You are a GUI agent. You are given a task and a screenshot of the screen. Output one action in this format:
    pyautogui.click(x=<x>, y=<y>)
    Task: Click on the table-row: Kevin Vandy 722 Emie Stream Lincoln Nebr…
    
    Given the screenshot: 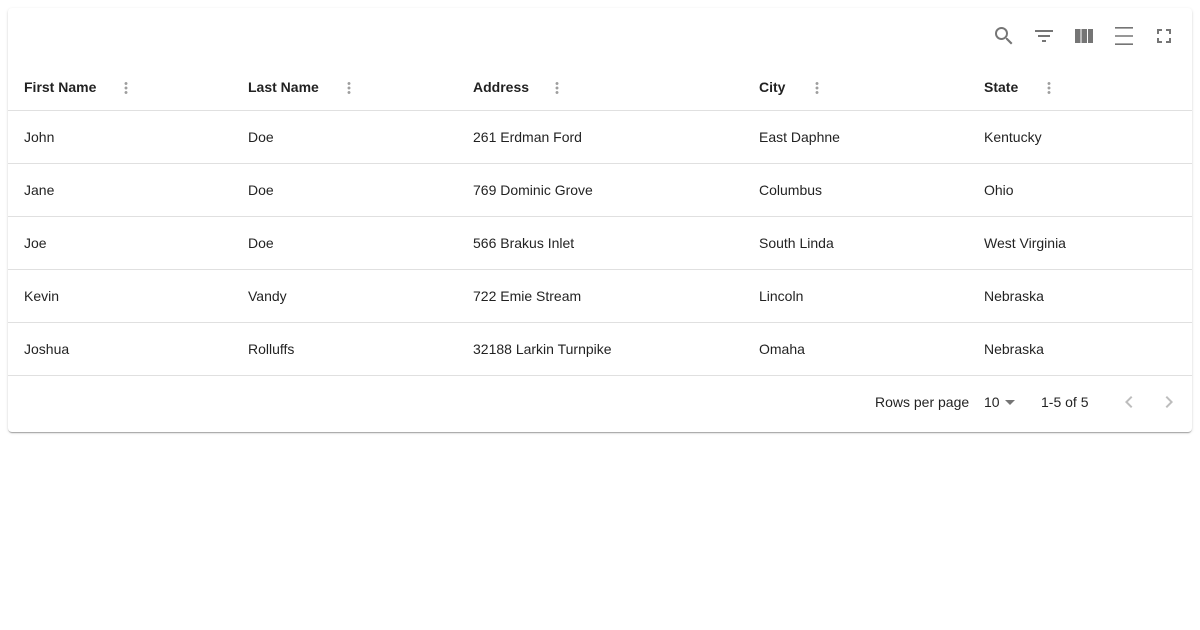 What is the action you would take?
    pyautogui.click(x=600, y=296)
    